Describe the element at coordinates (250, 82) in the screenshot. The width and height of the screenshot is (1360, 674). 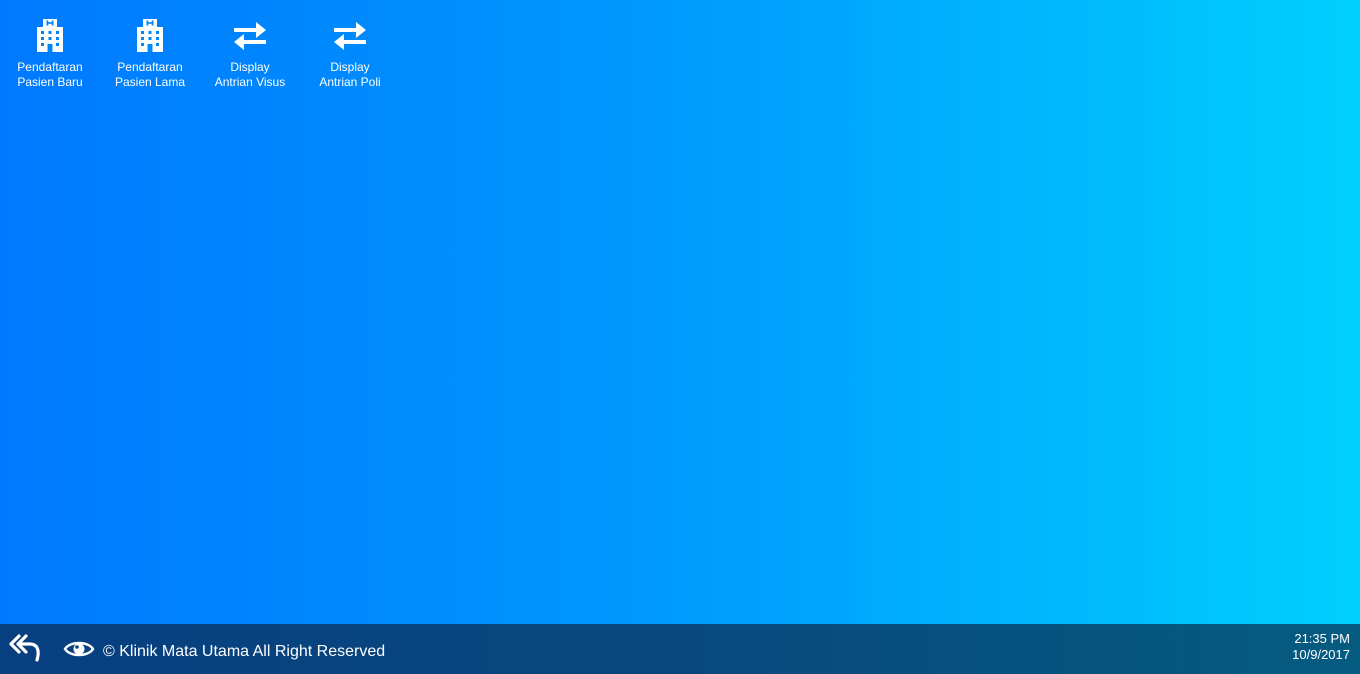
I see `shortcut-label-line2: Antrian Visus` at that location.